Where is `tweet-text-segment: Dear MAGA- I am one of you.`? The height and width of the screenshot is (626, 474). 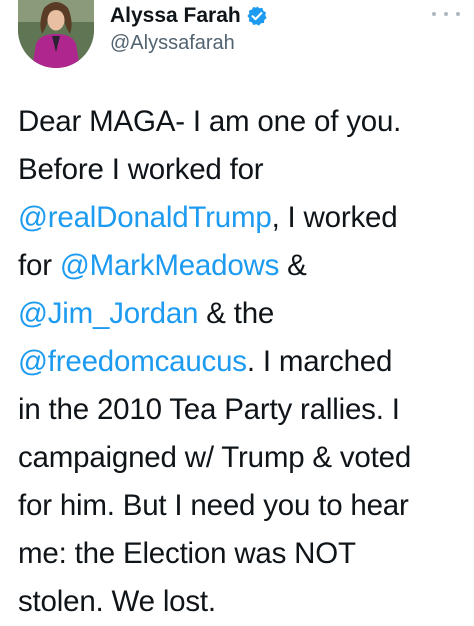
tweet-text-segment: Dear MAGA- I am one of you. is located at coordinates (210, 121).